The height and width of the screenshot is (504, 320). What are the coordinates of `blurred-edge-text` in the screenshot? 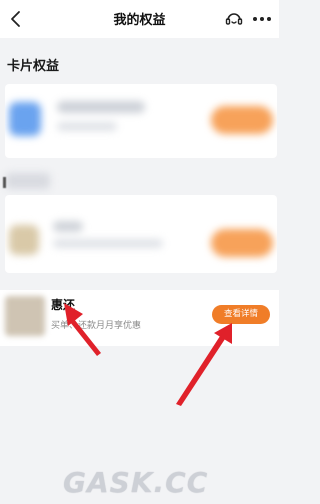 It's located at (4, 182).